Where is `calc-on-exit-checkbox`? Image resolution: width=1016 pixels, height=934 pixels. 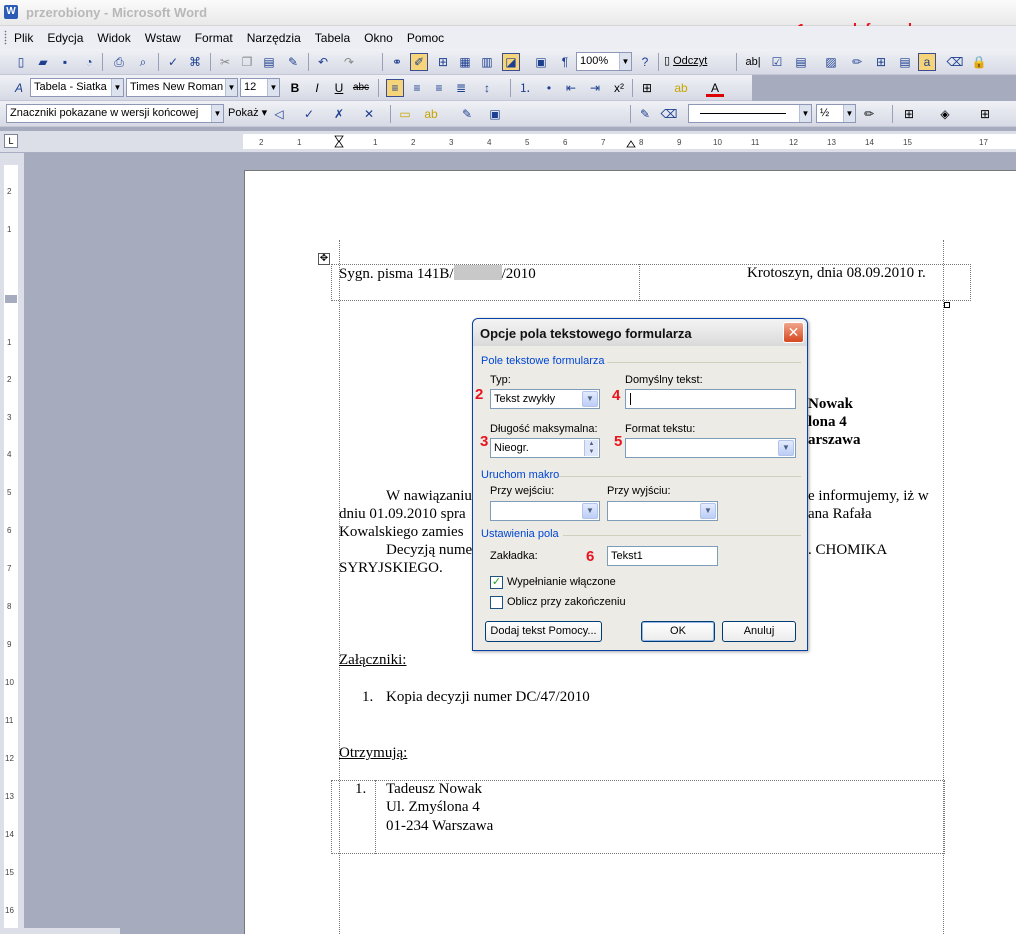
calc-on-exit-checkbox is located at coordinates (496, 602).